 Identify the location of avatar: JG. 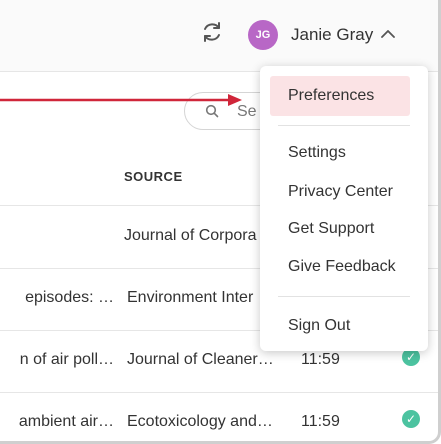
(263, 35).